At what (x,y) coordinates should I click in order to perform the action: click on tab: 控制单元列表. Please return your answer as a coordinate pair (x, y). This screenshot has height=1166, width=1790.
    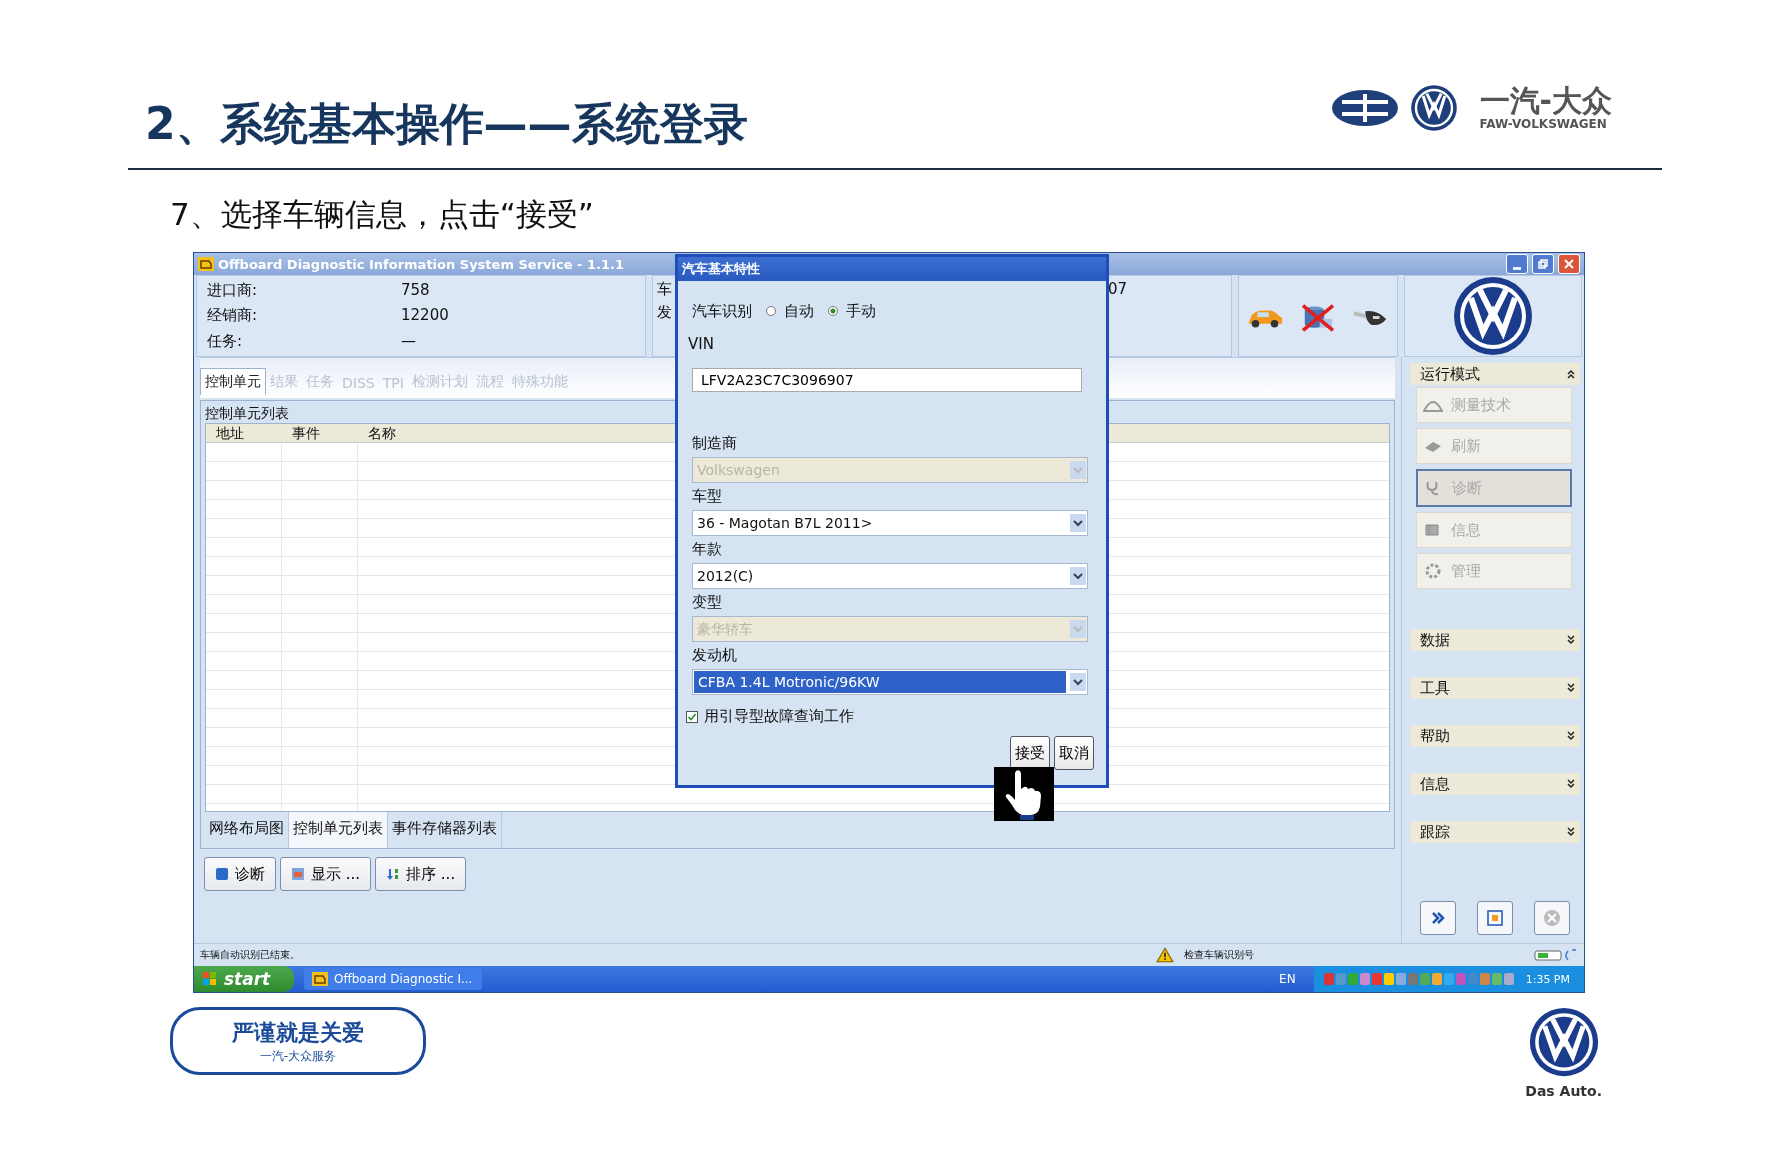
    Looking at the image, I should click on (338, 830).